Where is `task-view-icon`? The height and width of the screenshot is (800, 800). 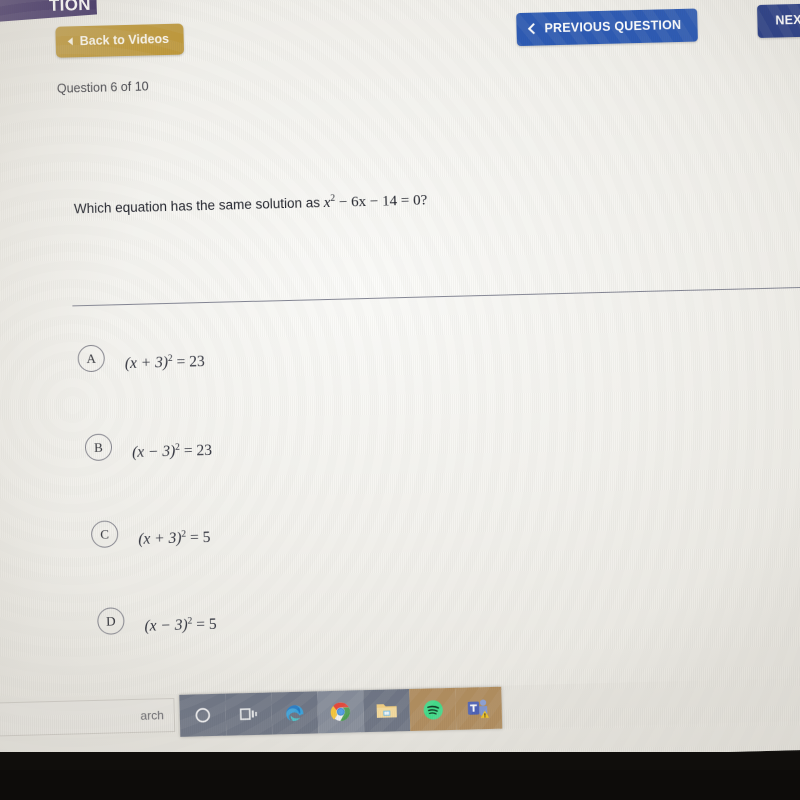 task-view-icon is located at coordinates (249, 714).